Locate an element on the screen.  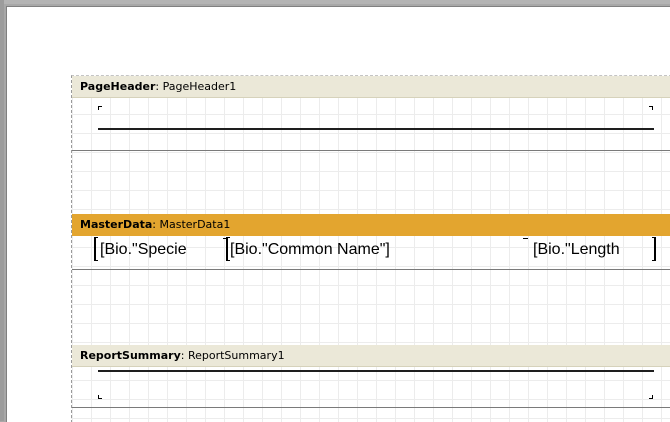
master-data-band-name: : MasterData1 is located at coordinates (191, 224).